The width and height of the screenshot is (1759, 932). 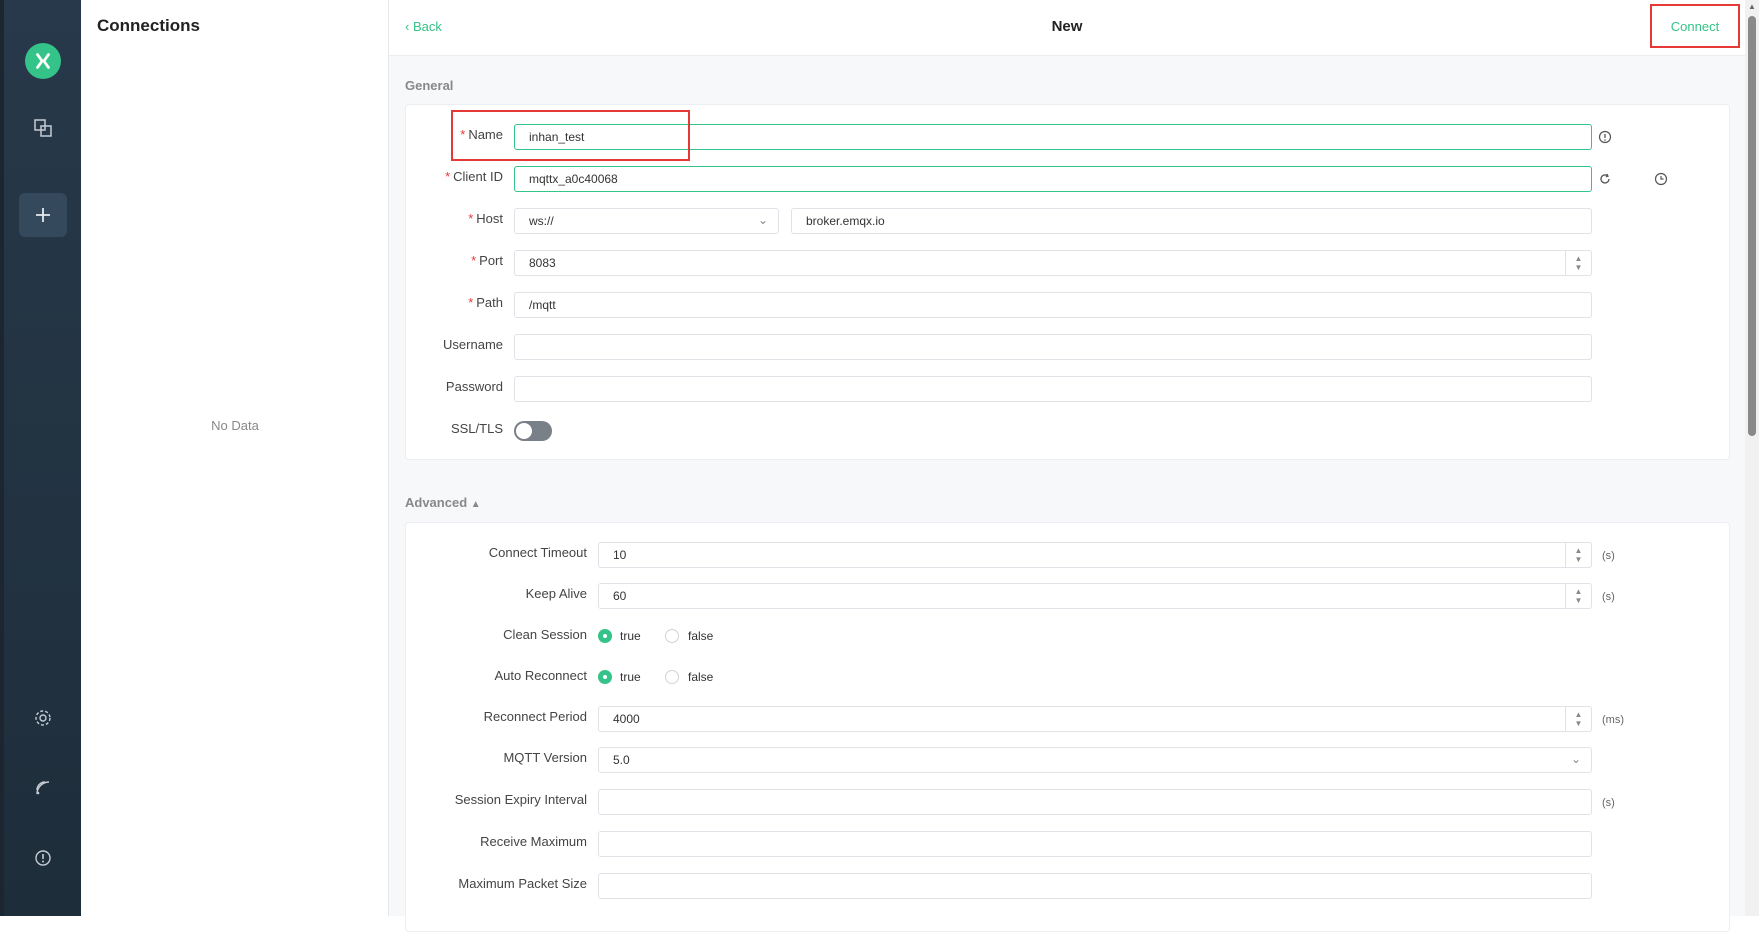 I want to click on icon-sidebar, so click(x=42, y=458).